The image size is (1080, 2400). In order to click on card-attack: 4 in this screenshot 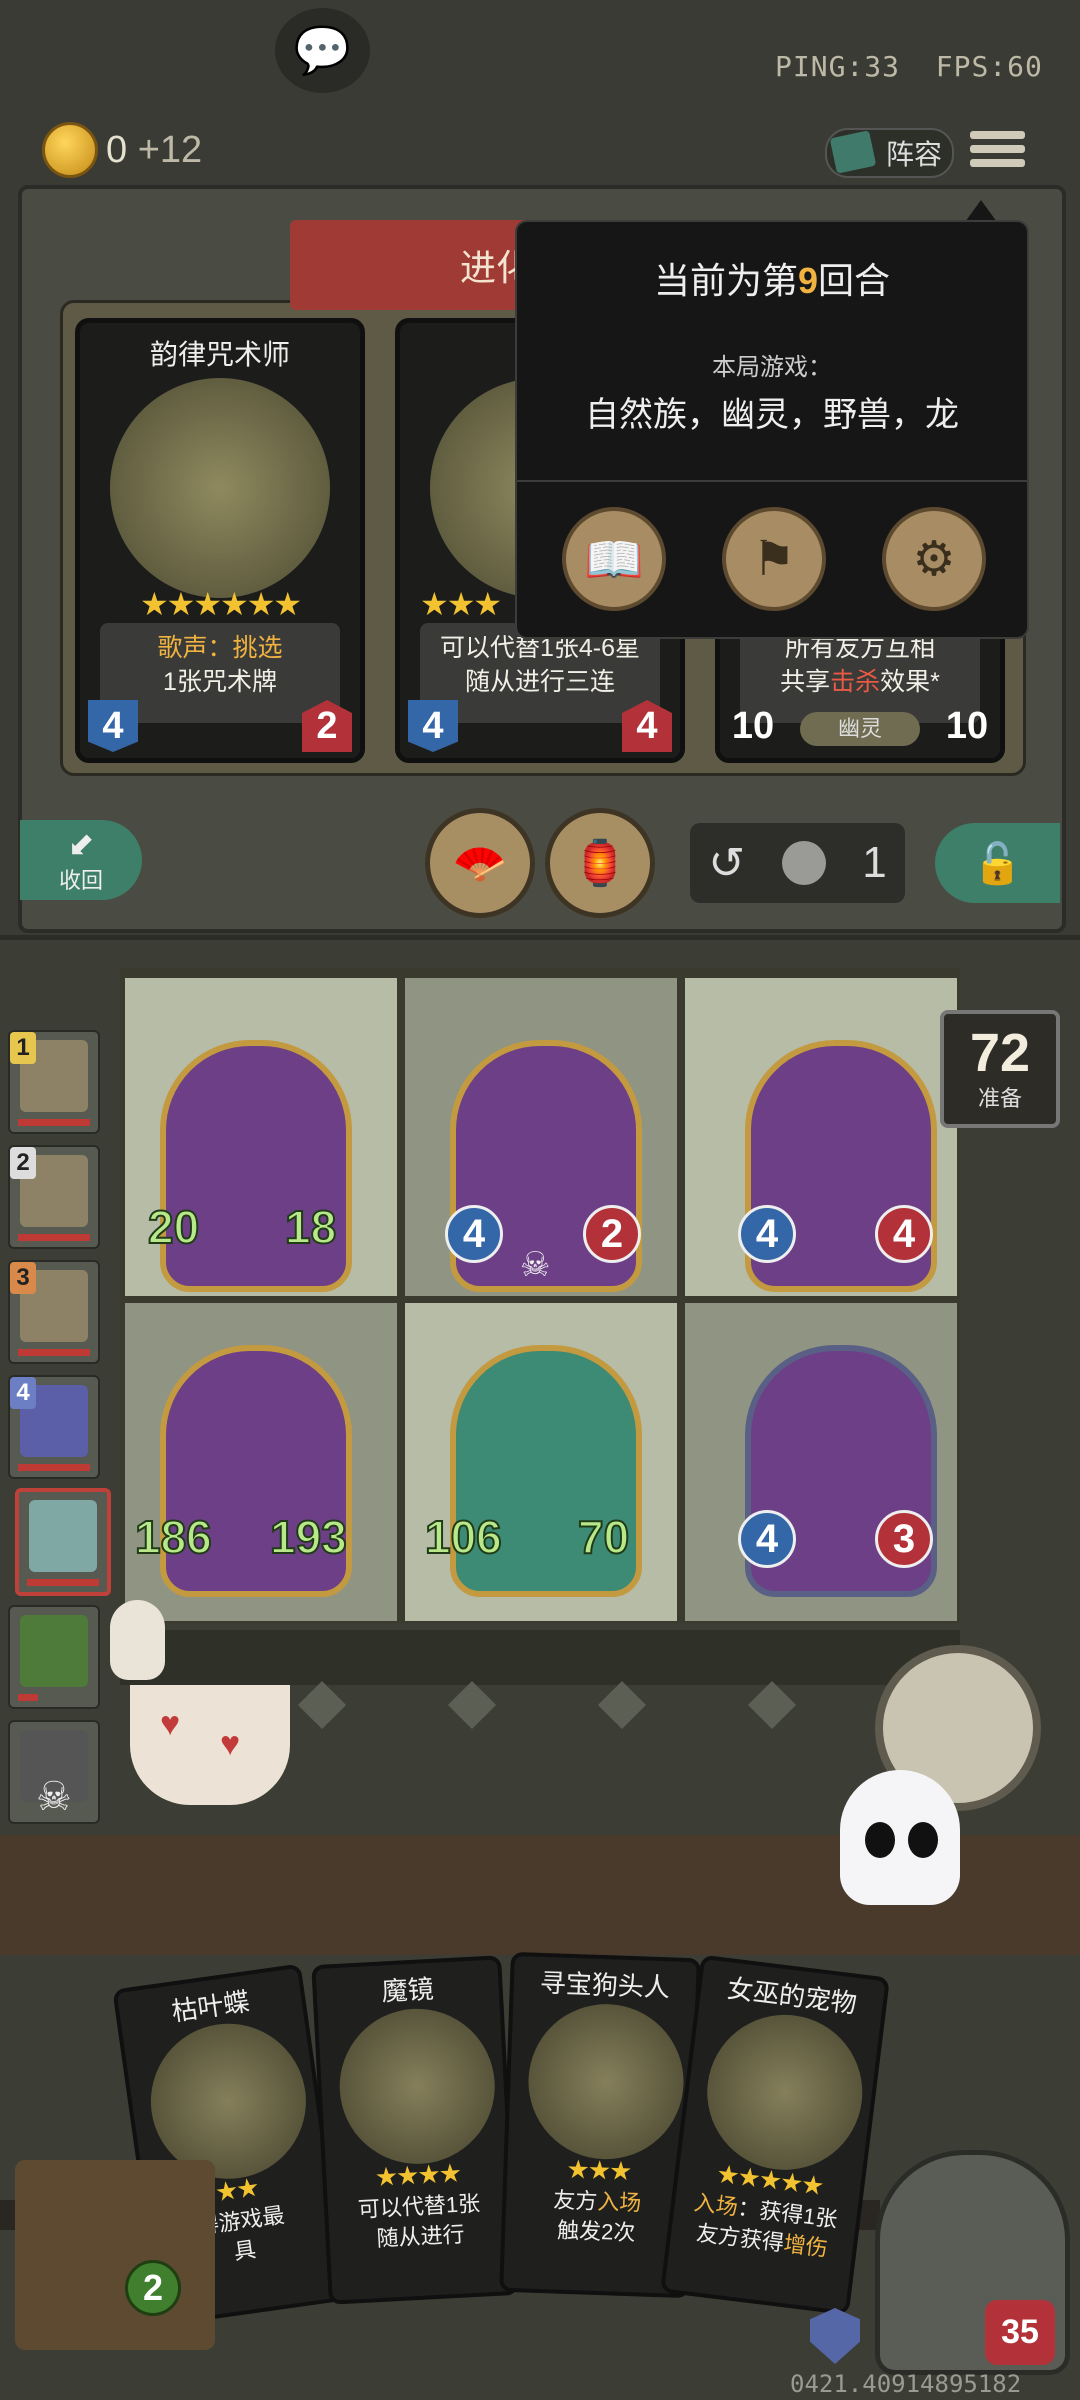, I will do `click(433, 726)`.